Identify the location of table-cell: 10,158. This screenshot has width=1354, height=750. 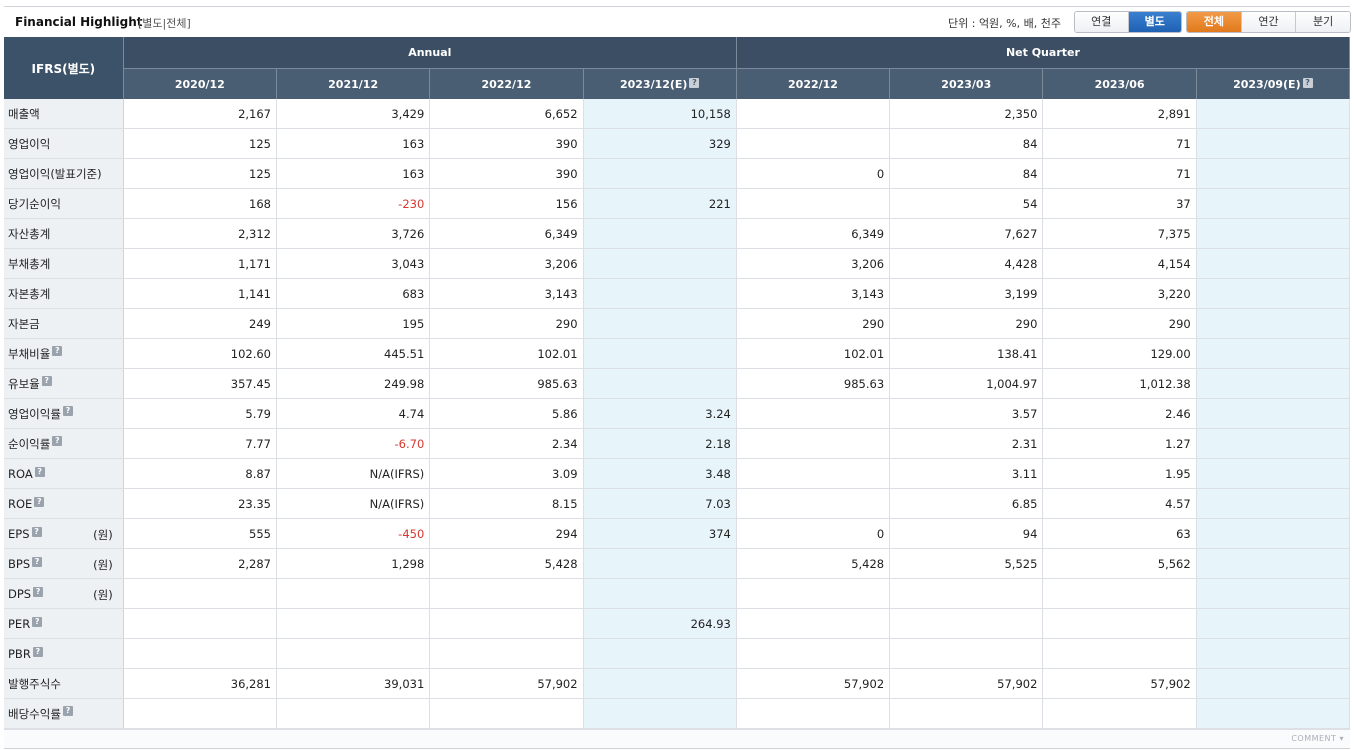
(660, 114).